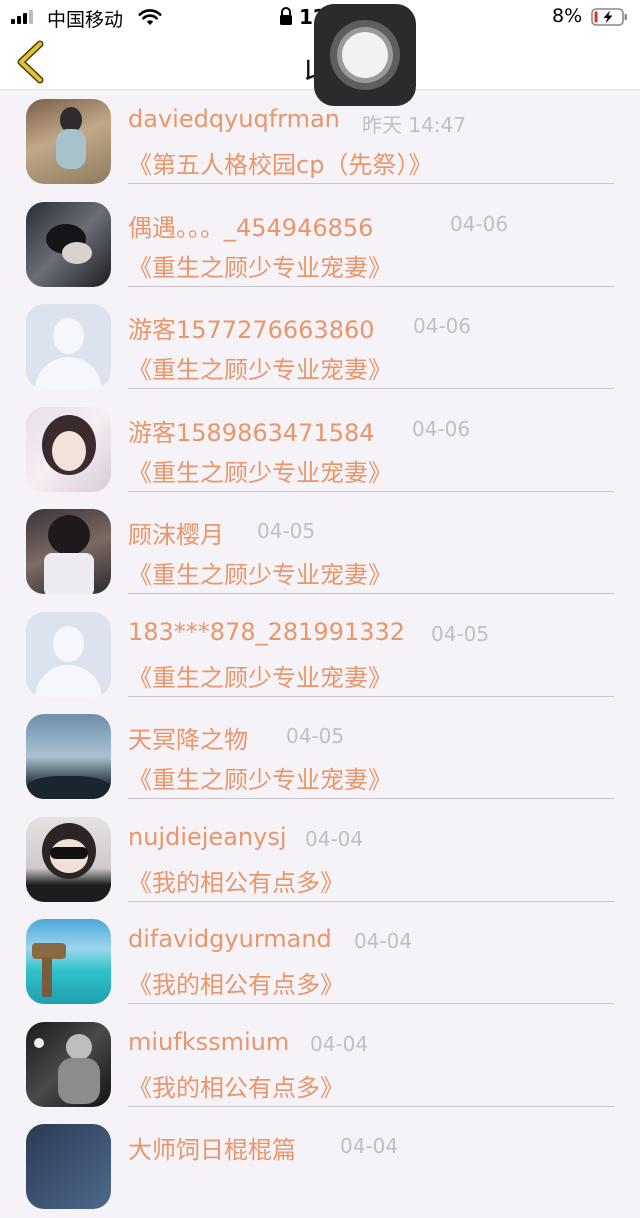 Image resolution: width=640 pixels, height=1218 pixels. What do you see at coordinates (365, 55) in the screenshot?
I see `assistive-touch-button` at bounding box center [365, 55].